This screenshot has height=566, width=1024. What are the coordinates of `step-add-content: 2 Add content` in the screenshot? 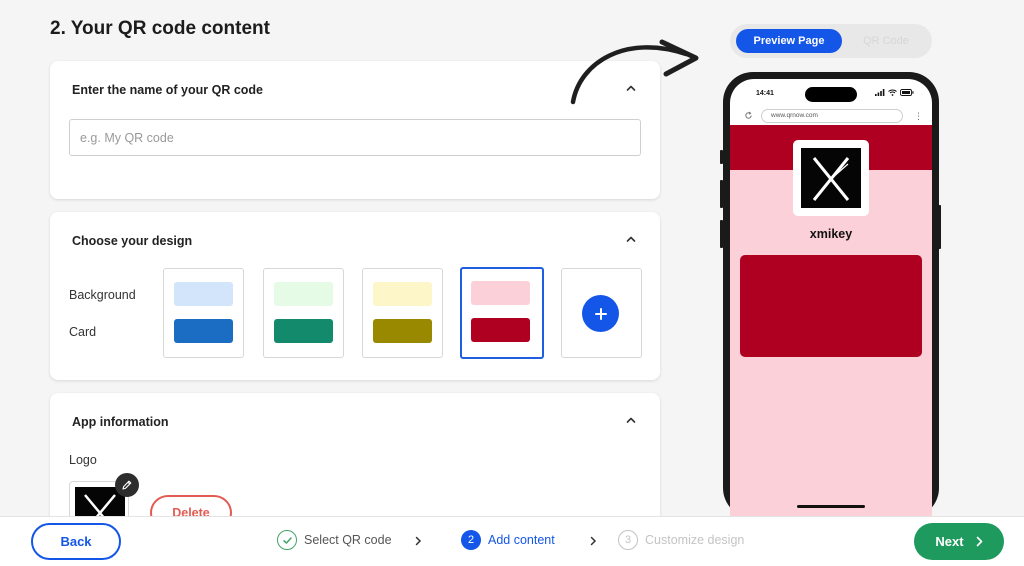 It's located at (508, 540).